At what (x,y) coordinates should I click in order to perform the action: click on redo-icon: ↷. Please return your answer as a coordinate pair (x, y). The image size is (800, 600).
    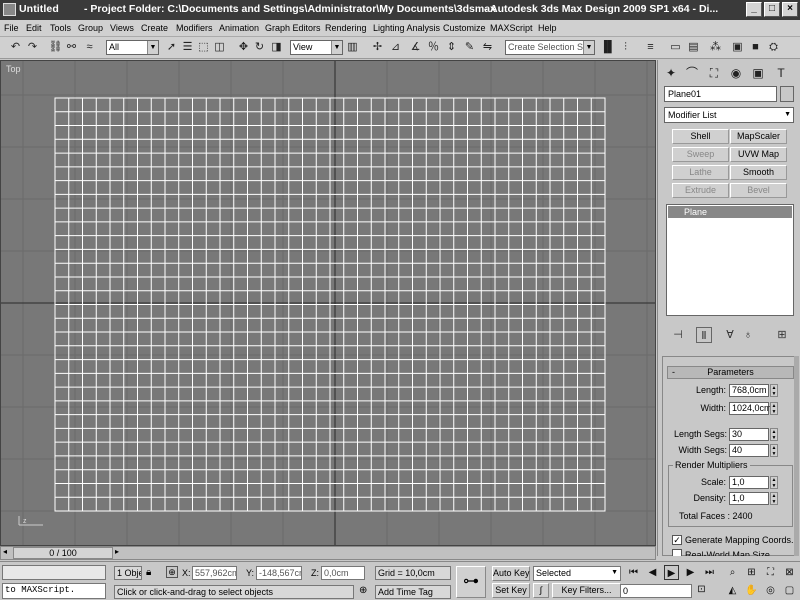
    Looking at the image, I should click on (32, 47).